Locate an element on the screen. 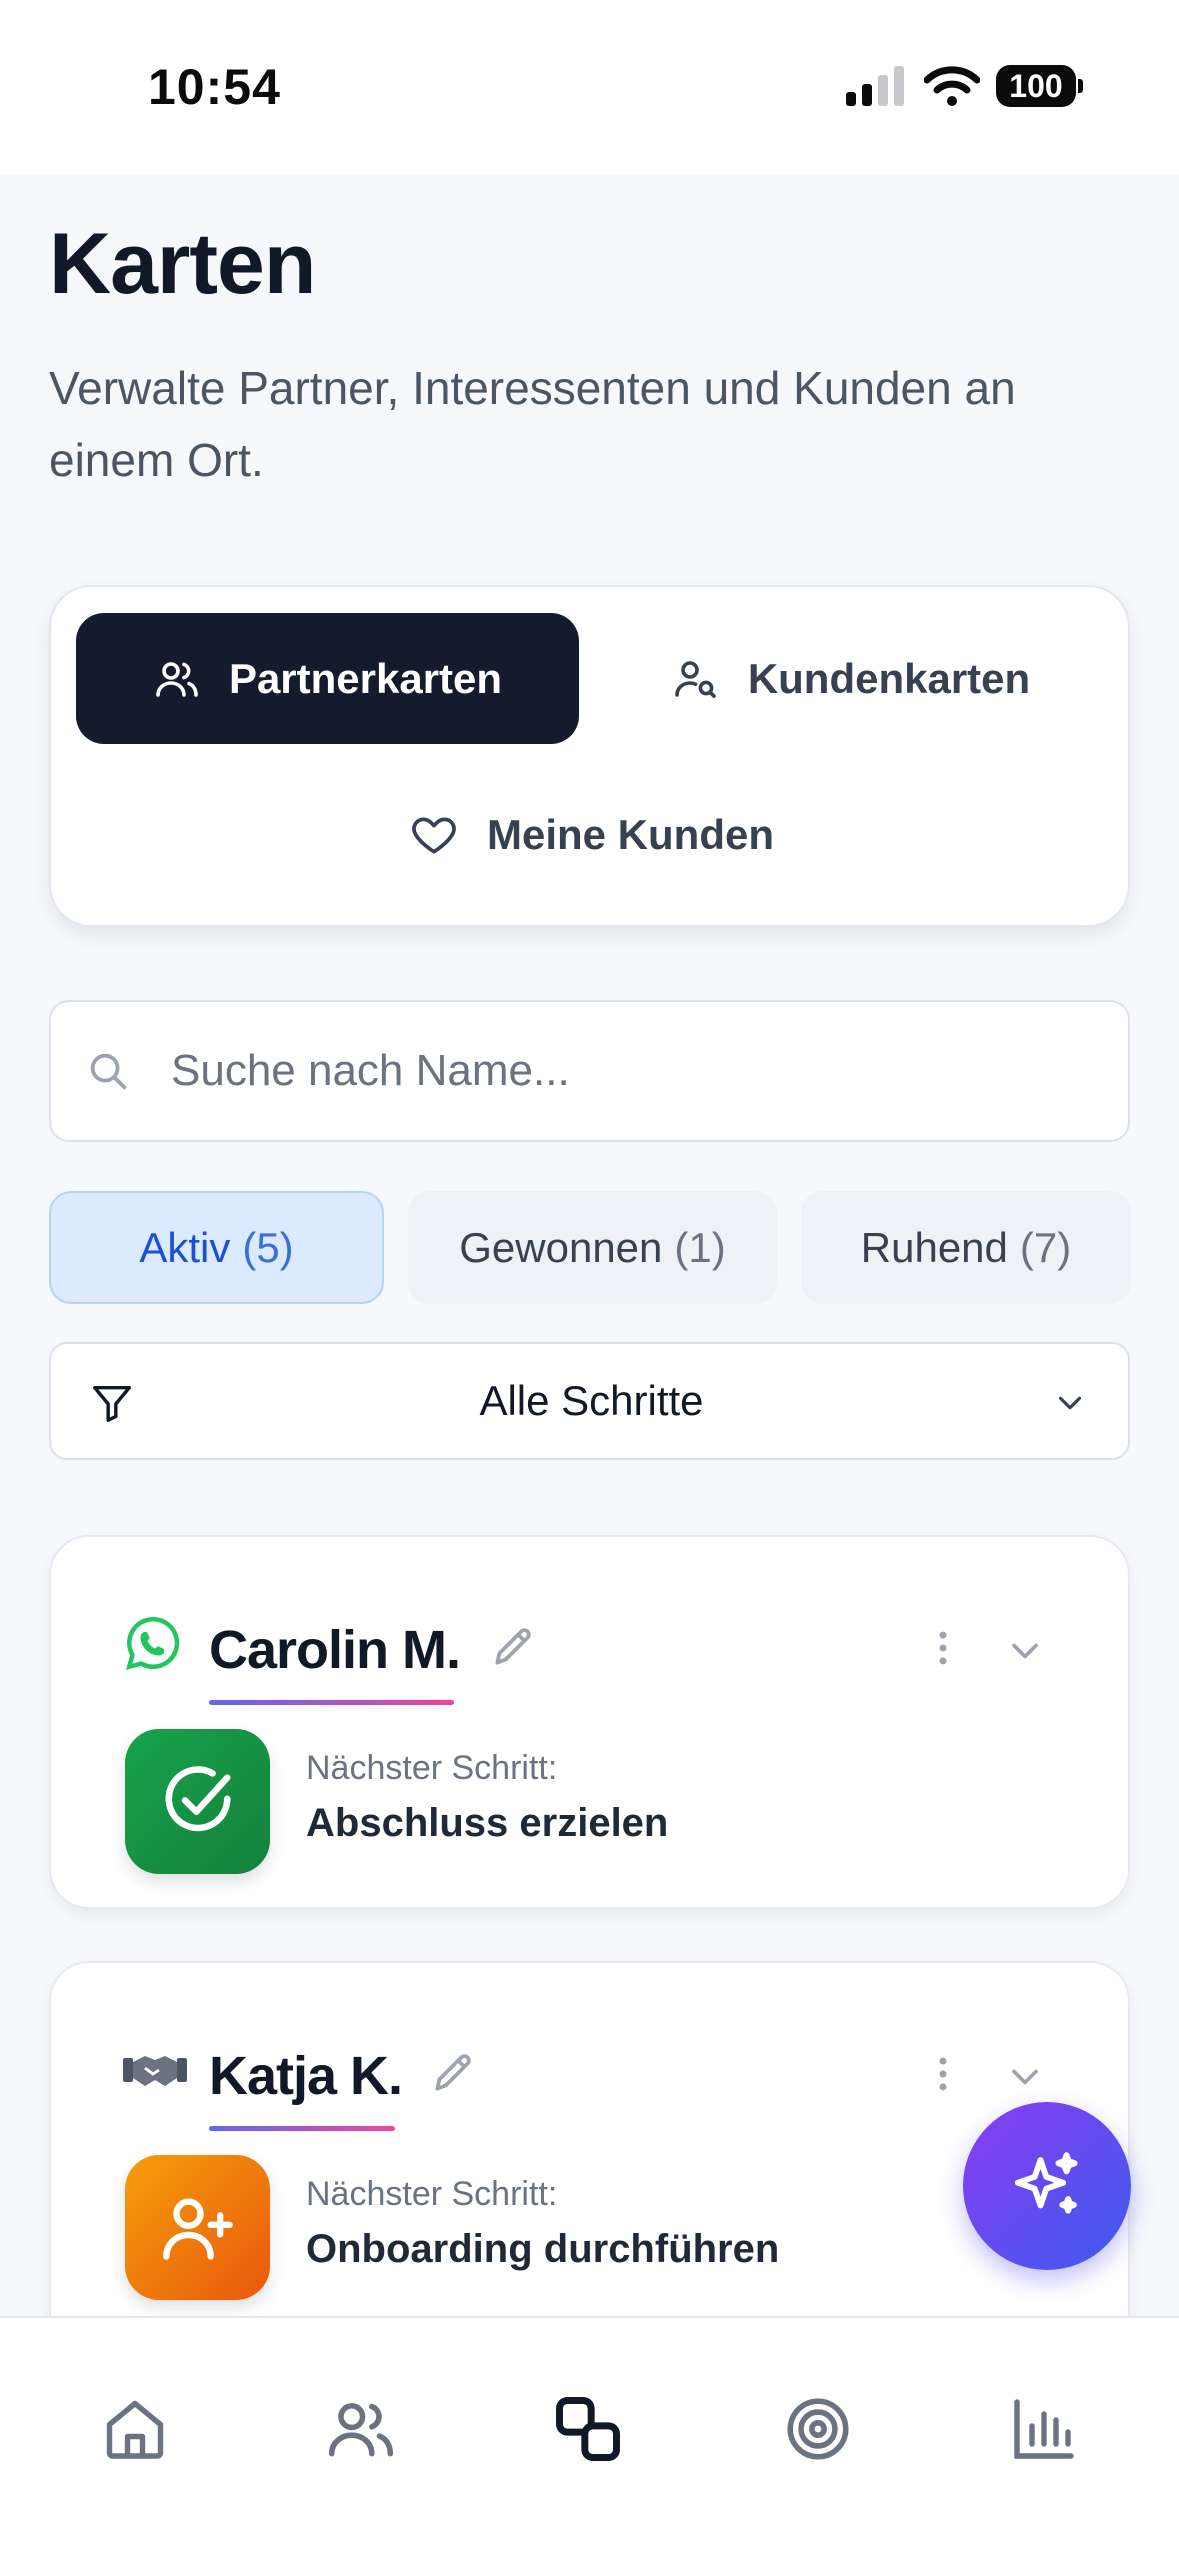  battery-indicator: 100 is located at coordinates (1036, 86).